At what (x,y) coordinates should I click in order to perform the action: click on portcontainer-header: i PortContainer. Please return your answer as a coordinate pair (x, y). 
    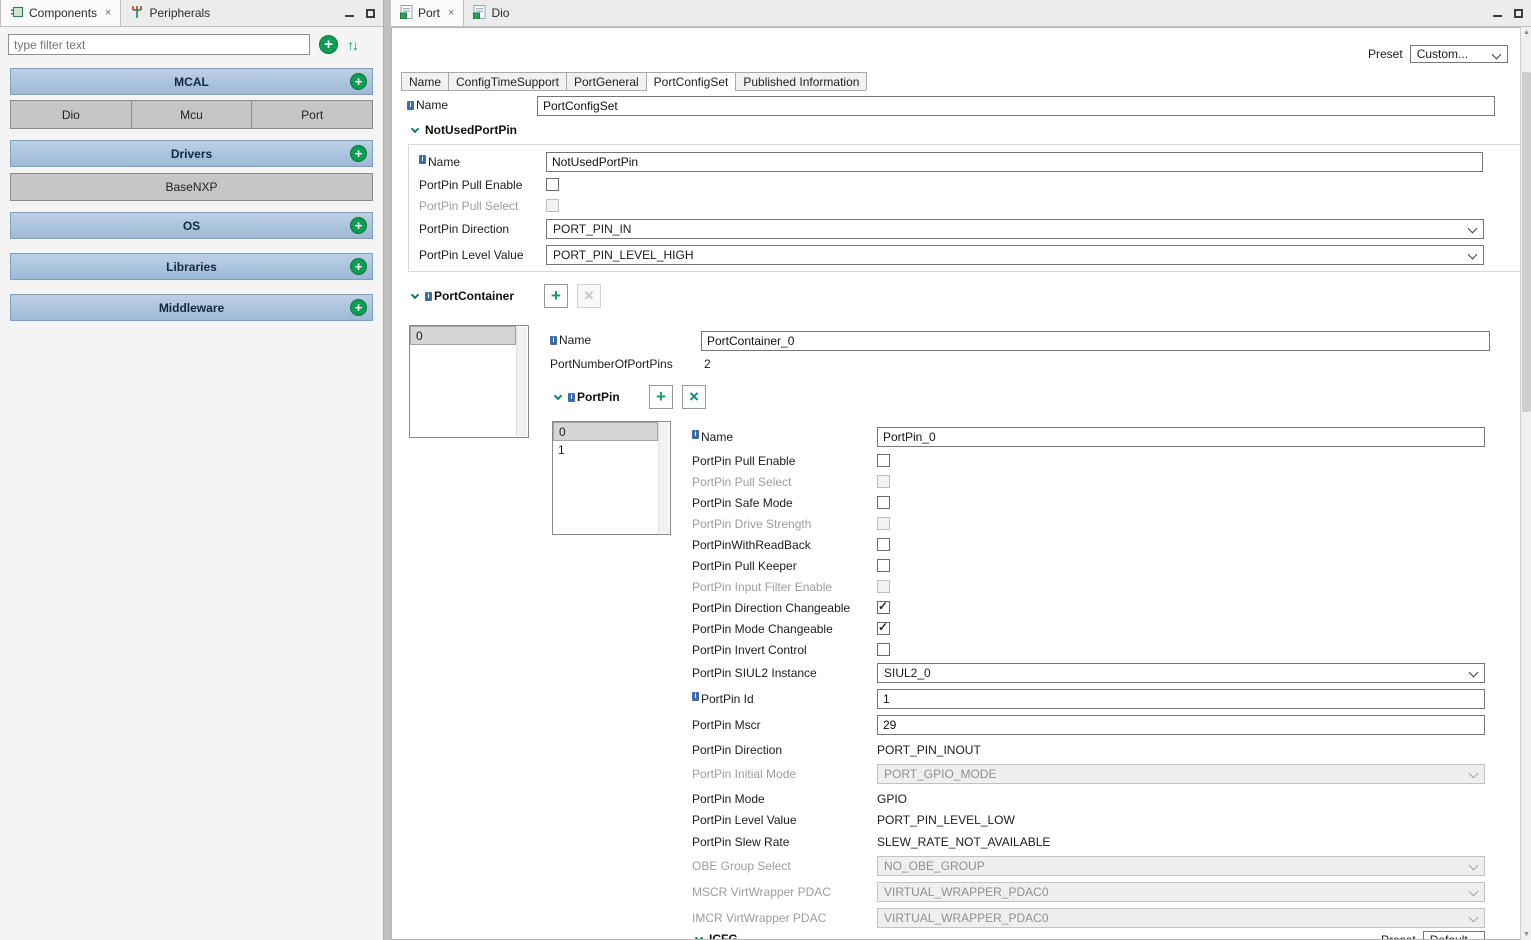
    Looking at the image, I should click on (462, 296).